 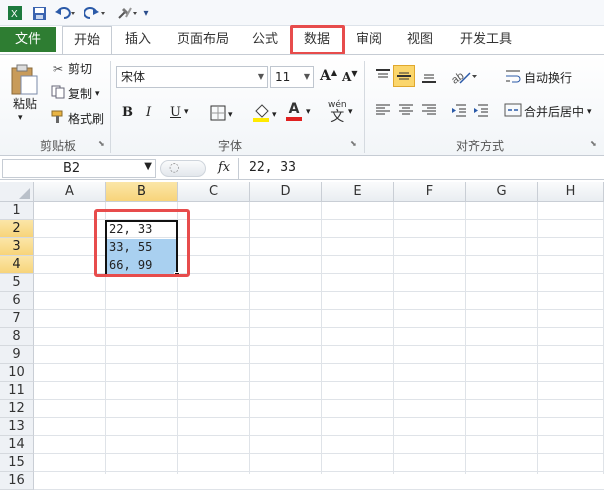 I want to click on increase-indent-icon, so click(x=481, y=110).